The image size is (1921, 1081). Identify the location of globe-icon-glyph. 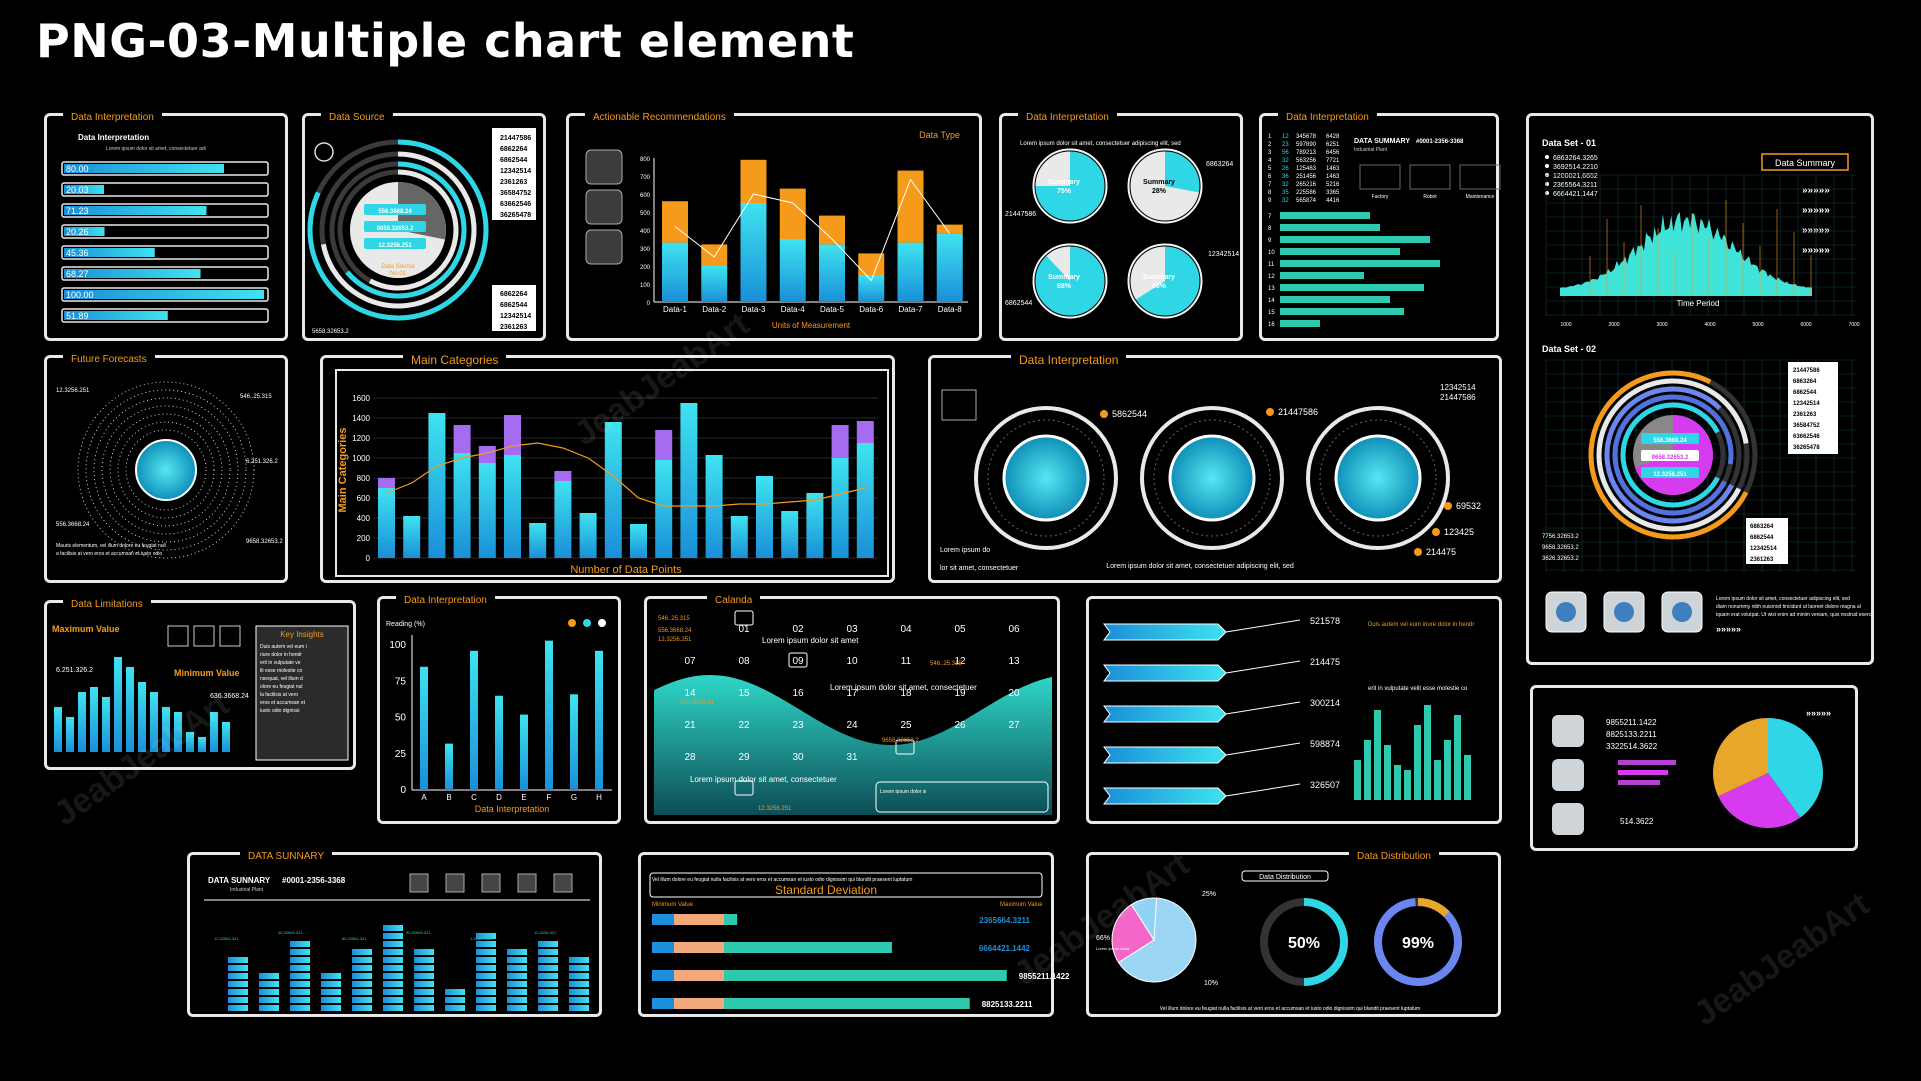
(1566, 612).